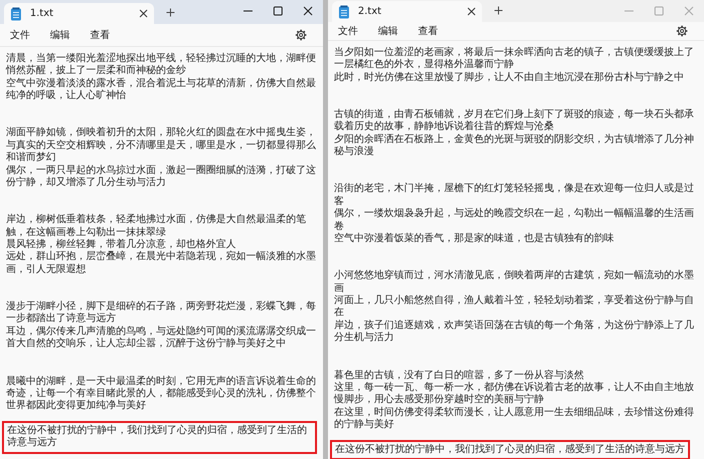 The image size is (704, 459). I want to click on text-line: 河面上，几只小船悠然自得，渔人戴着斗笠，轻轻划动着桨，享受着这份宁静与自在, so click(514, 307).